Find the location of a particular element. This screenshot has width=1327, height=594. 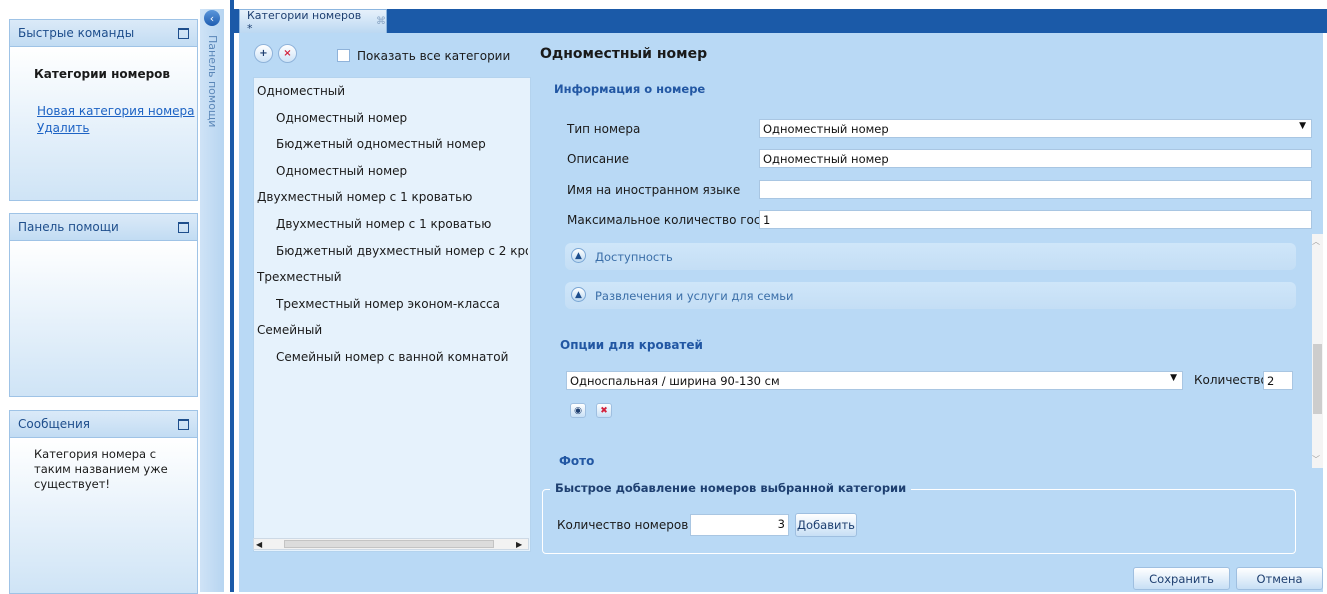

description-field: Одноместный номер is located at coordinates (1035, 158).